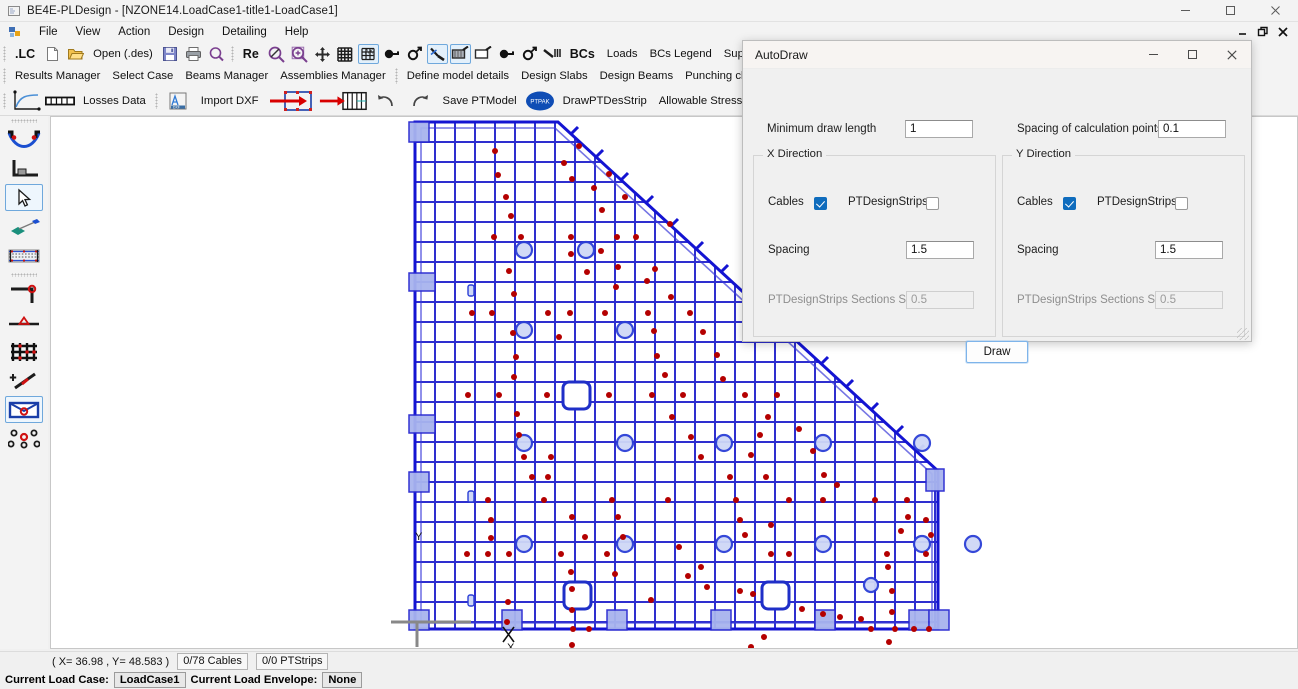  I want to click on autodraw-minimize-button, so click(1153, 55).